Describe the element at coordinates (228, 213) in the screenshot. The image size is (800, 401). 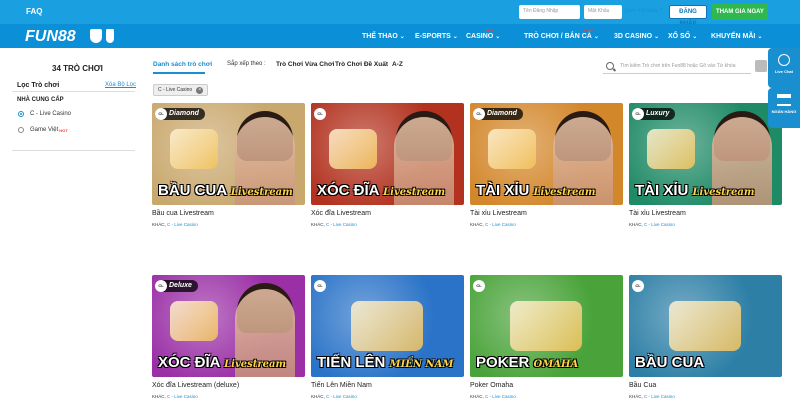
I see `game-name: Bầu cua Livestream` at that location.